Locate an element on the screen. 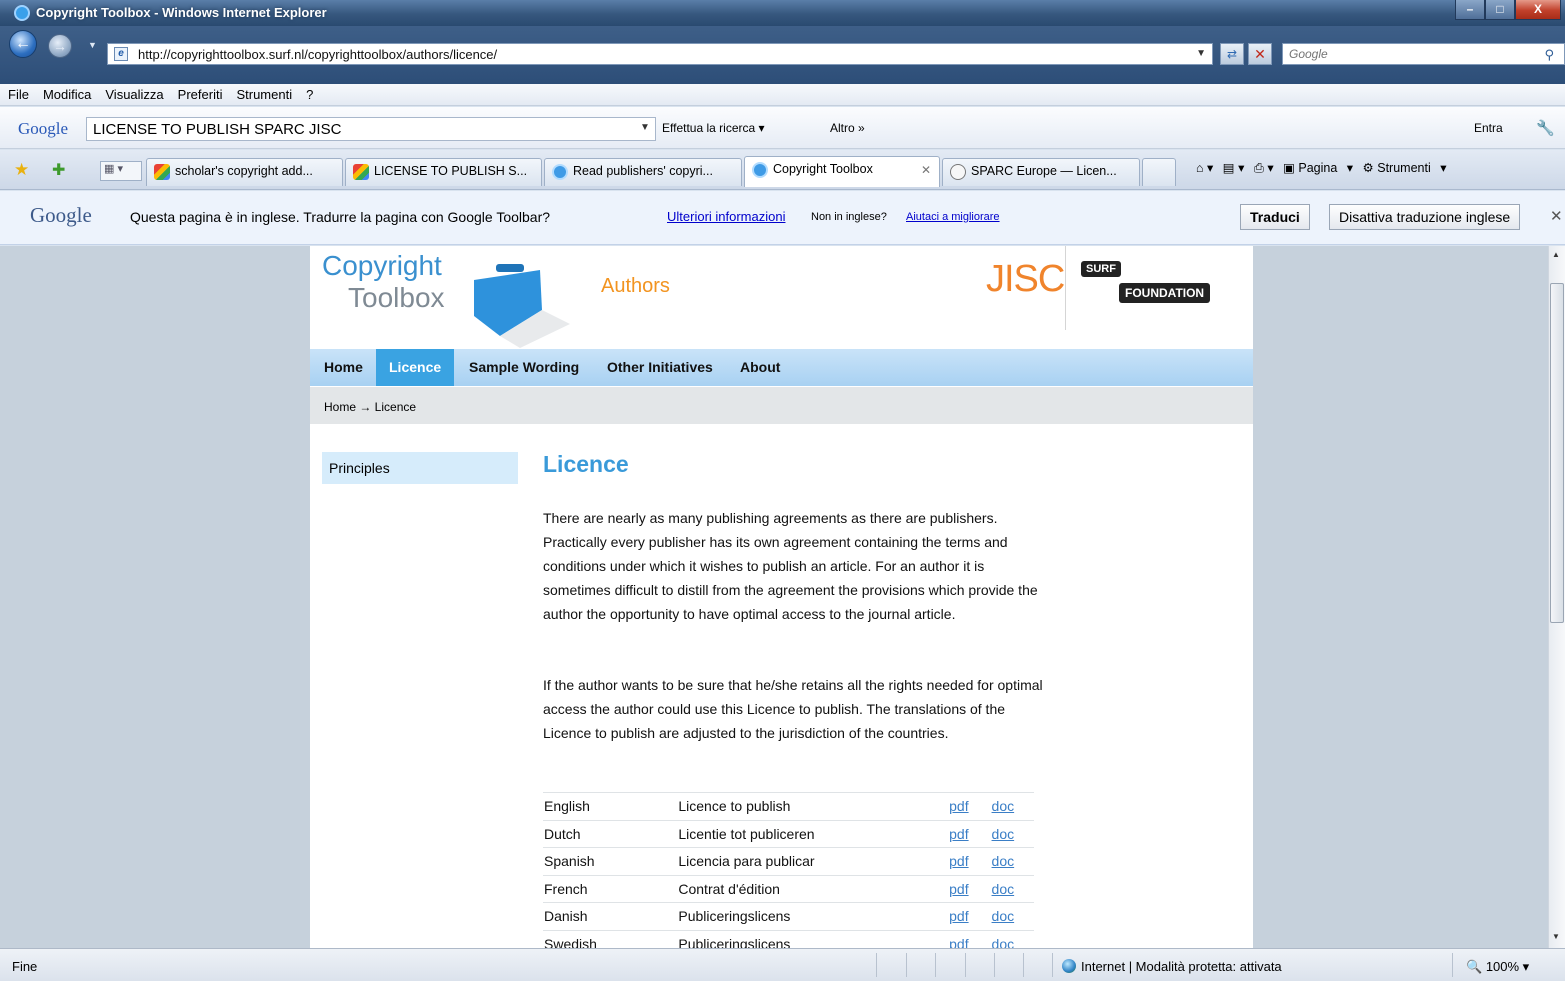 Image resolution: width=1565 pixels, height=981 pixels. google-more-button: Altro » is located at coordinates (847, 128).